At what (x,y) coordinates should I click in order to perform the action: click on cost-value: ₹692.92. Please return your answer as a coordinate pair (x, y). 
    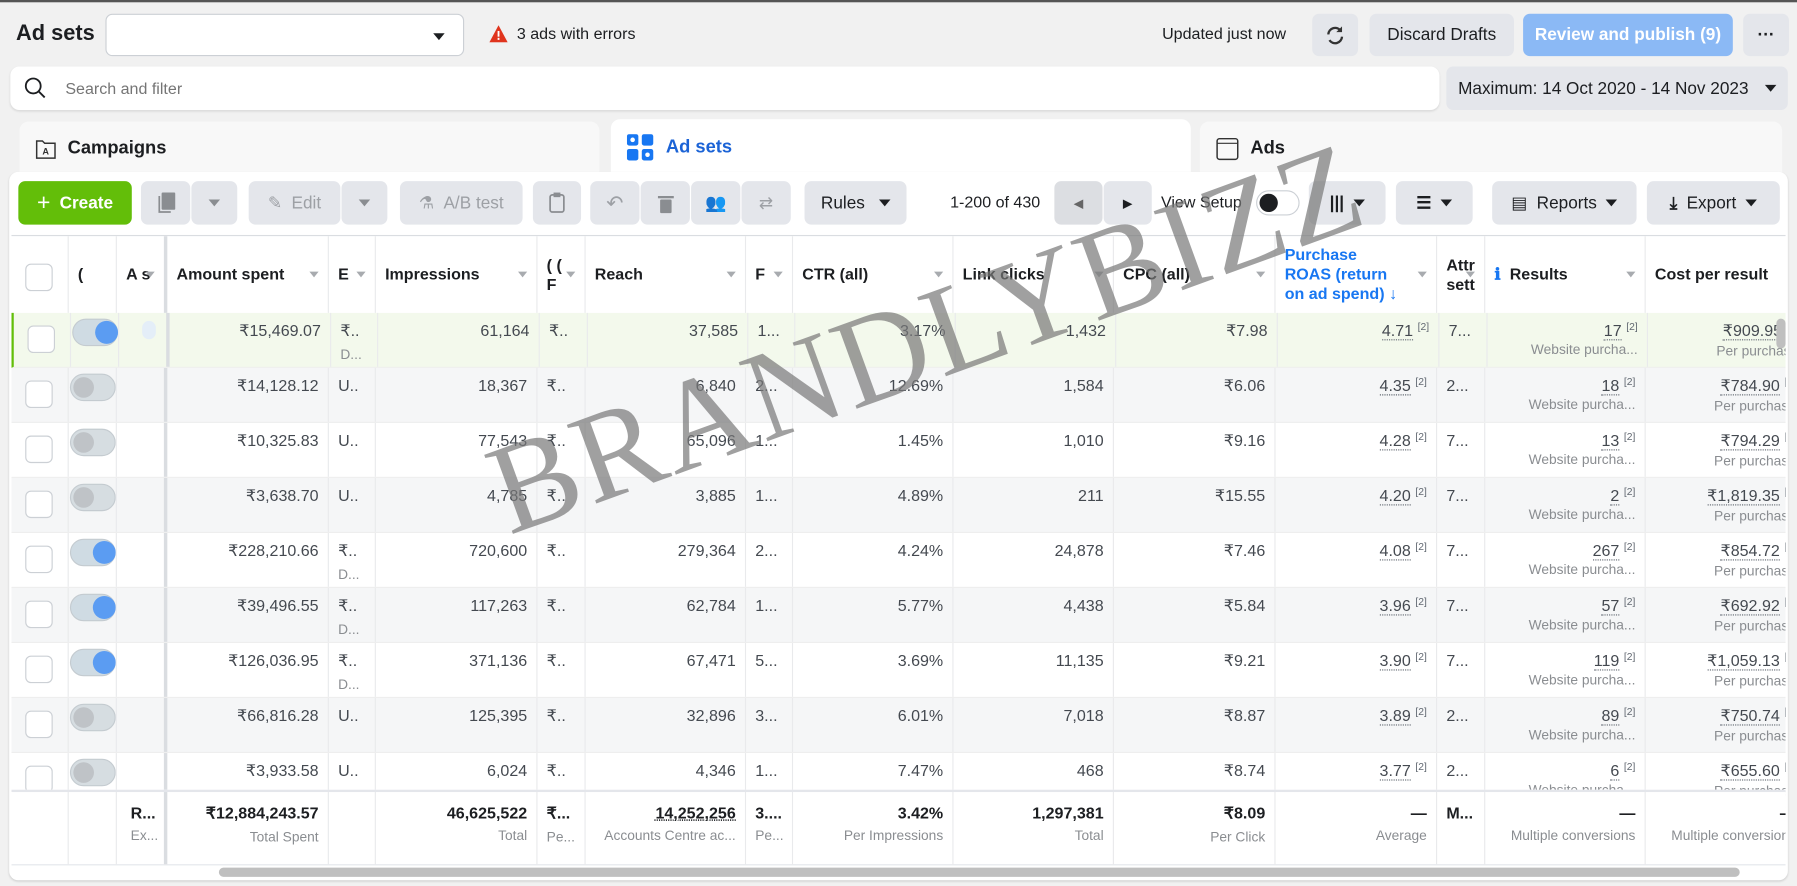
    Looking at the image, I should click on (1750, 606).